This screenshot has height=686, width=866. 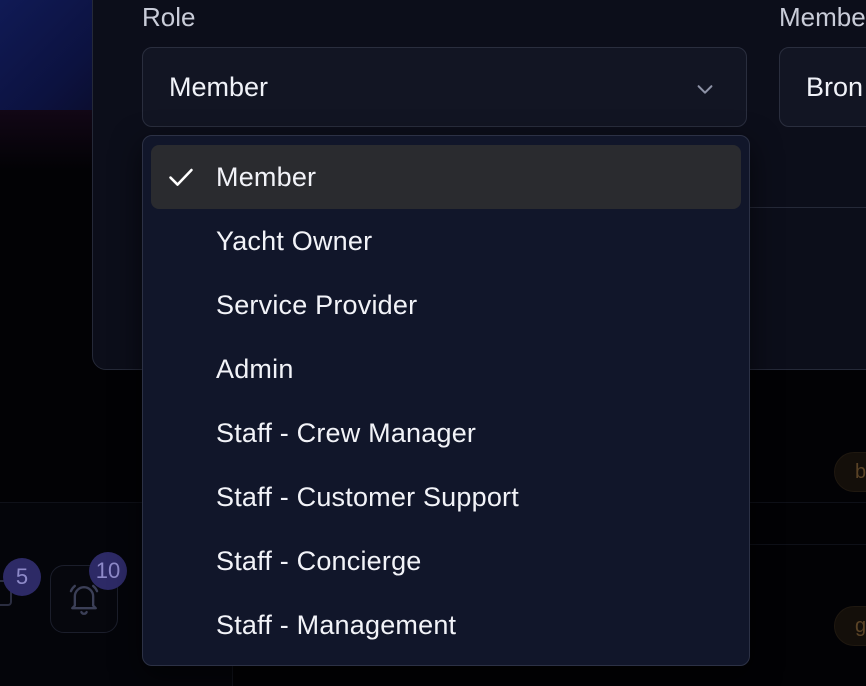 What do you see at coordinates (181, 177) in the screenshot?
I see `check-icon` at bounding box center [181, 177].